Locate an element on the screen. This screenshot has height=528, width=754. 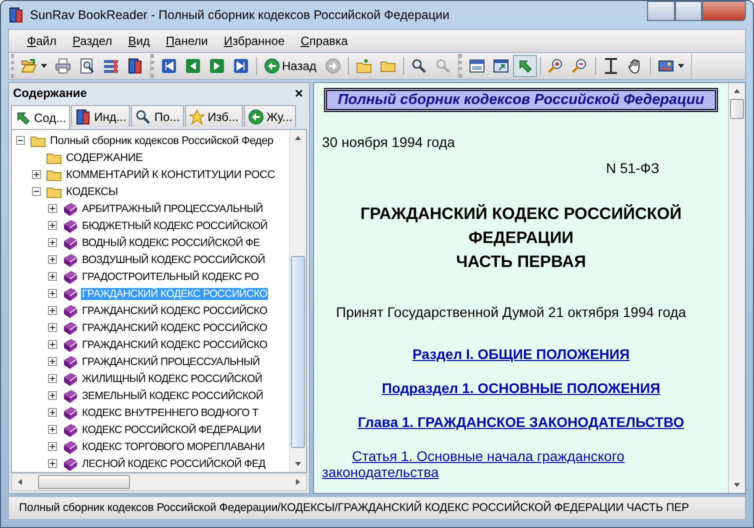
tree-item: ЗЕМЕЛЬНЫЙ КОДЕКС РОССИЙСКОЙ is located at coordinates (172, 396).